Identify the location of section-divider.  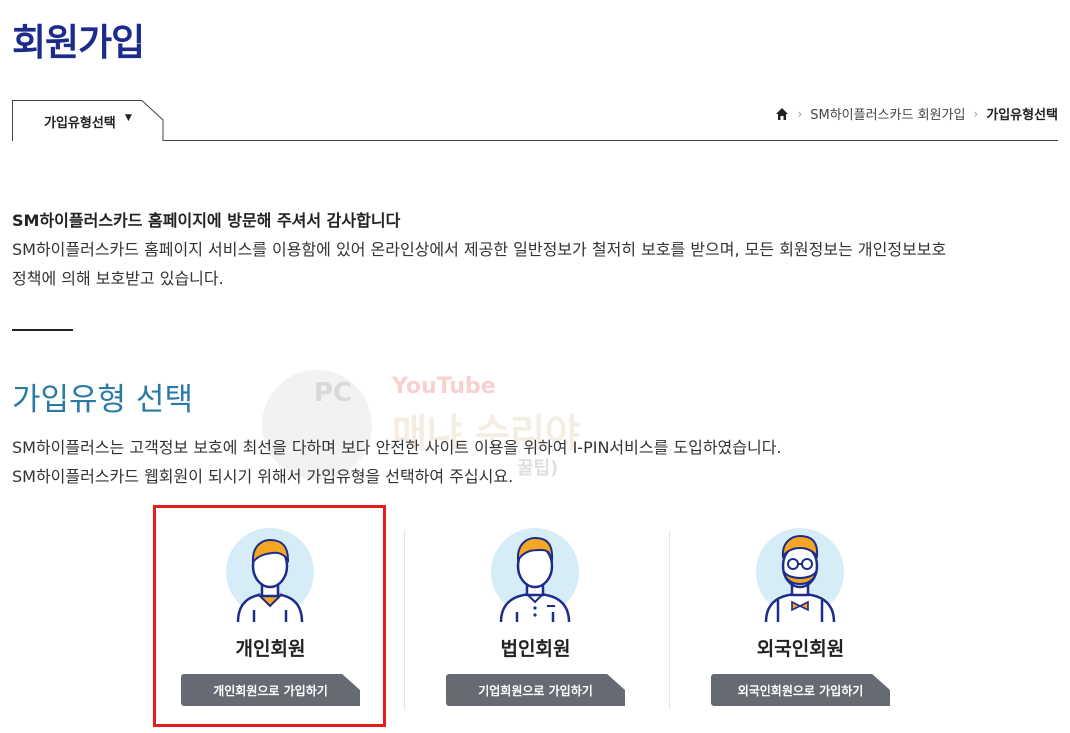
(42, 330).